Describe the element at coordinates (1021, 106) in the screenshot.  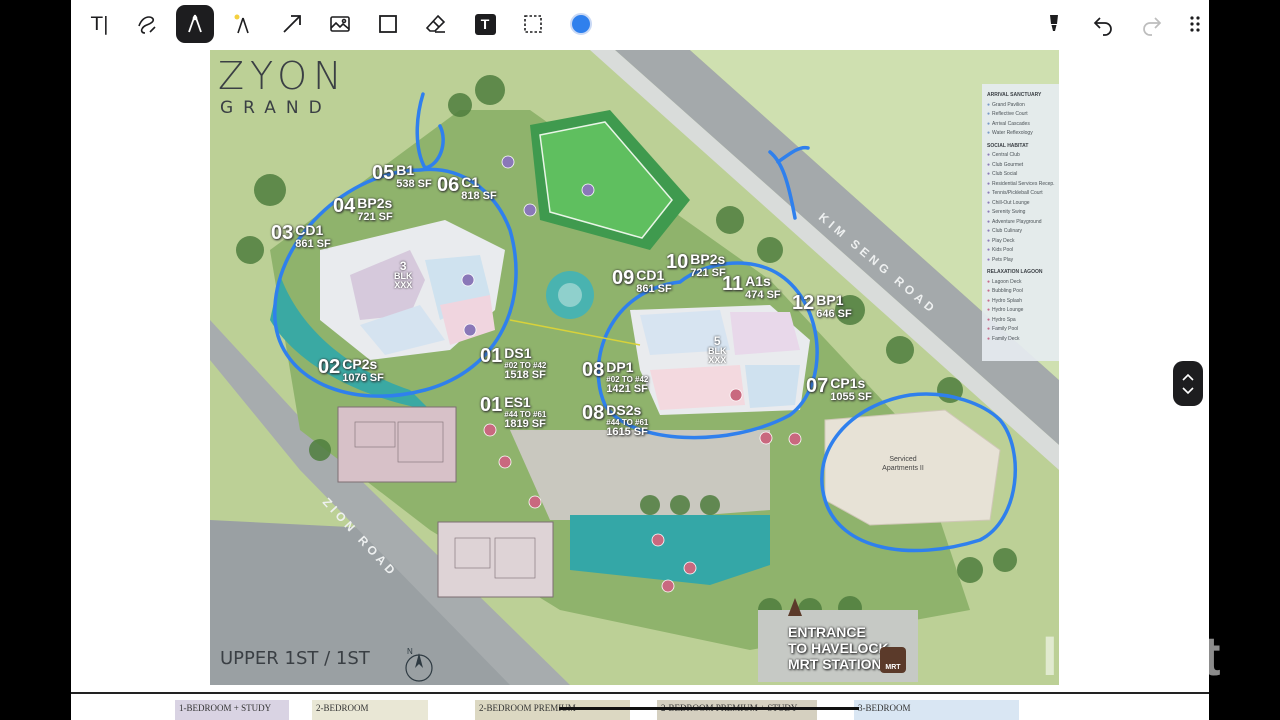
I see `legend-item: Grand Pavilion` at that location.